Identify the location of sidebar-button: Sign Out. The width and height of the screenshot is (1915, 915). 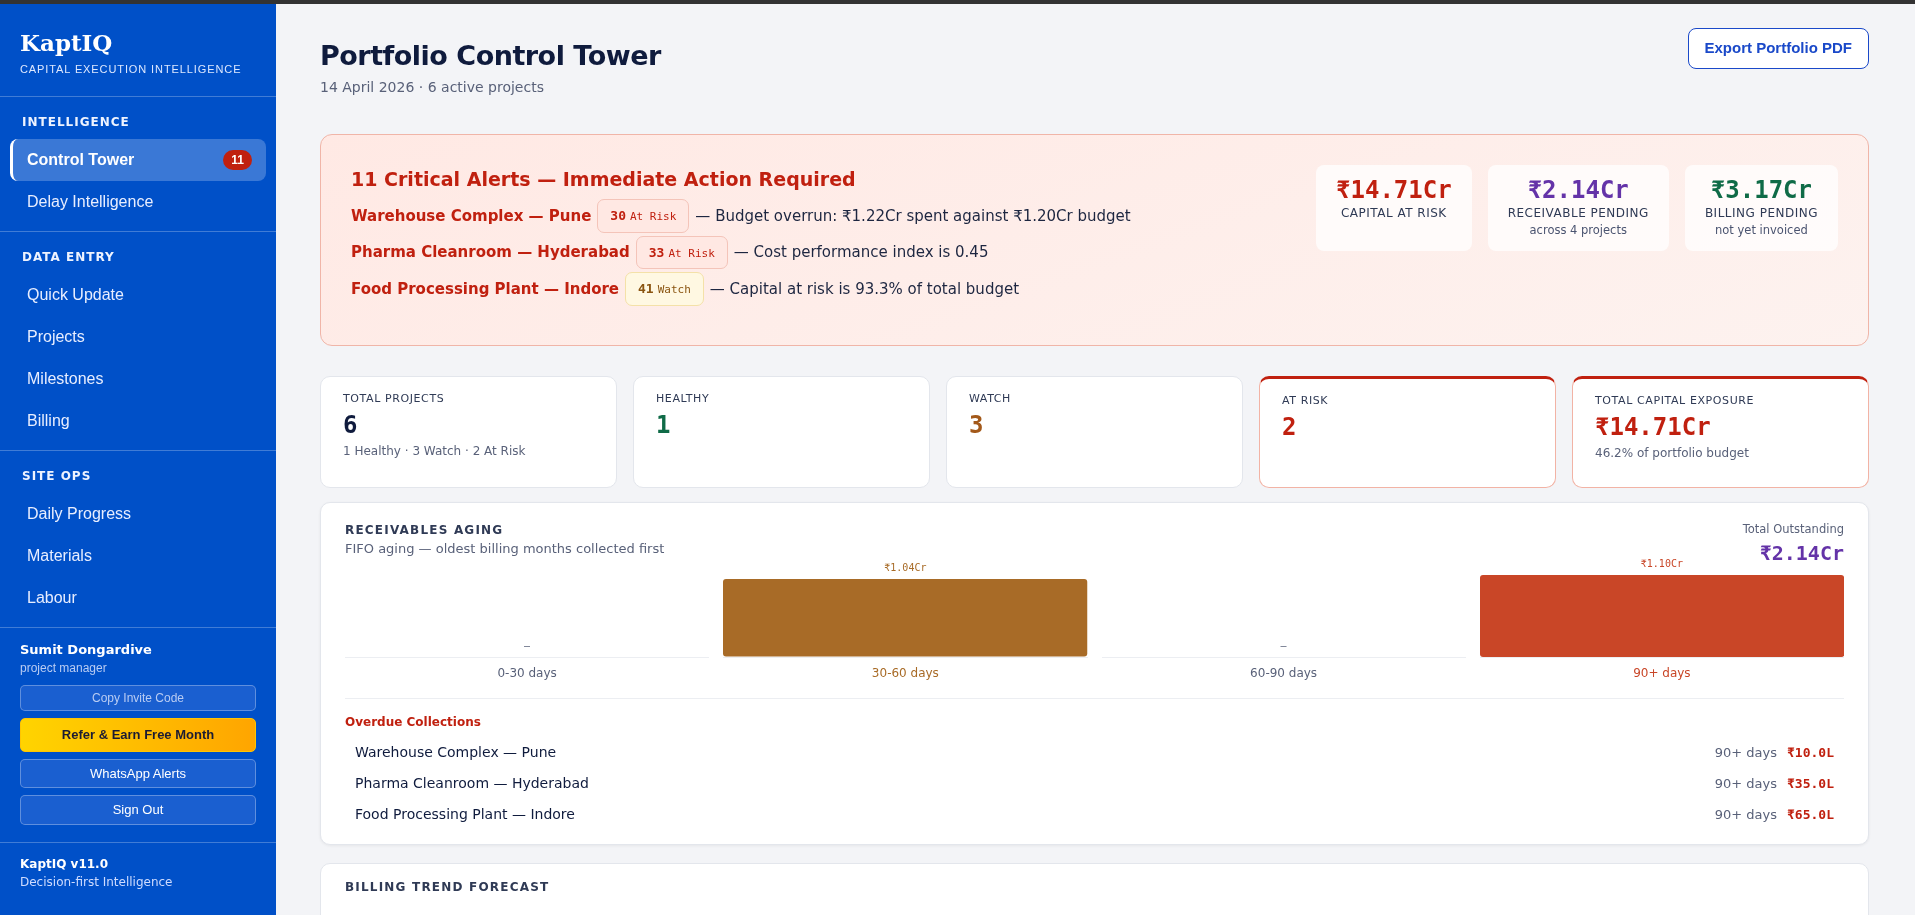
(138, 810).